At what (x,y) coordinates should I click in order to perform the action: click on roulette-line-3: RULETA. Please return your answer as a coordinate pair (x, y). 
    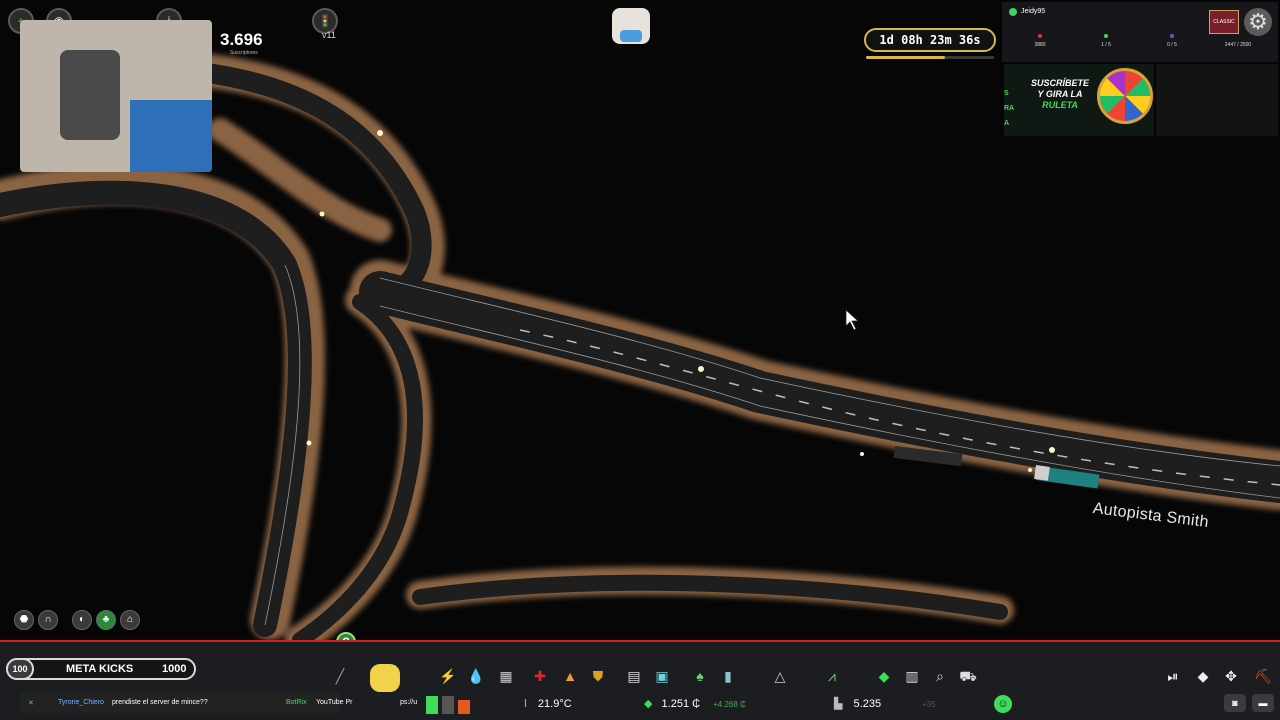
    Looking at the image, I should click on (1060, 105).